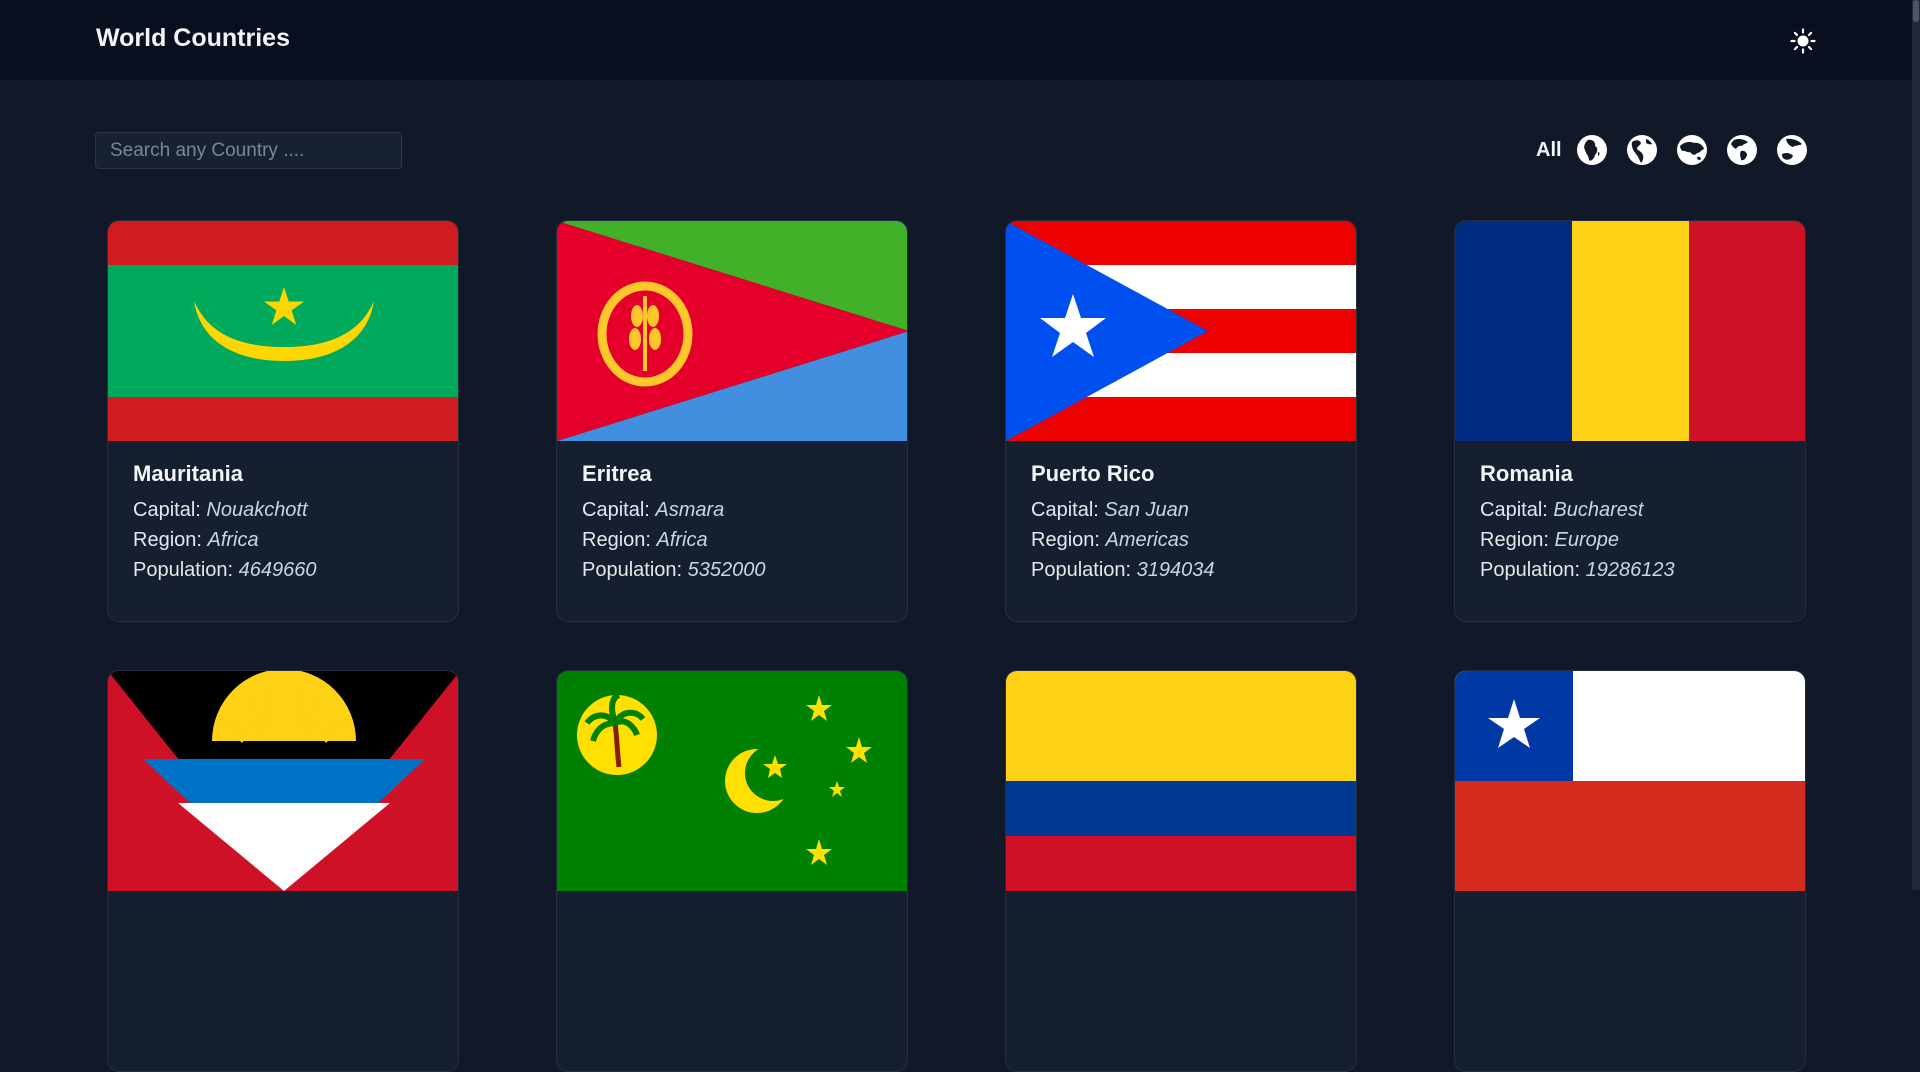 The image size is (1920, 1072). Describe the element at coordinates (283, 331) in the screenshot. I see `flag-mauritania` at that location.